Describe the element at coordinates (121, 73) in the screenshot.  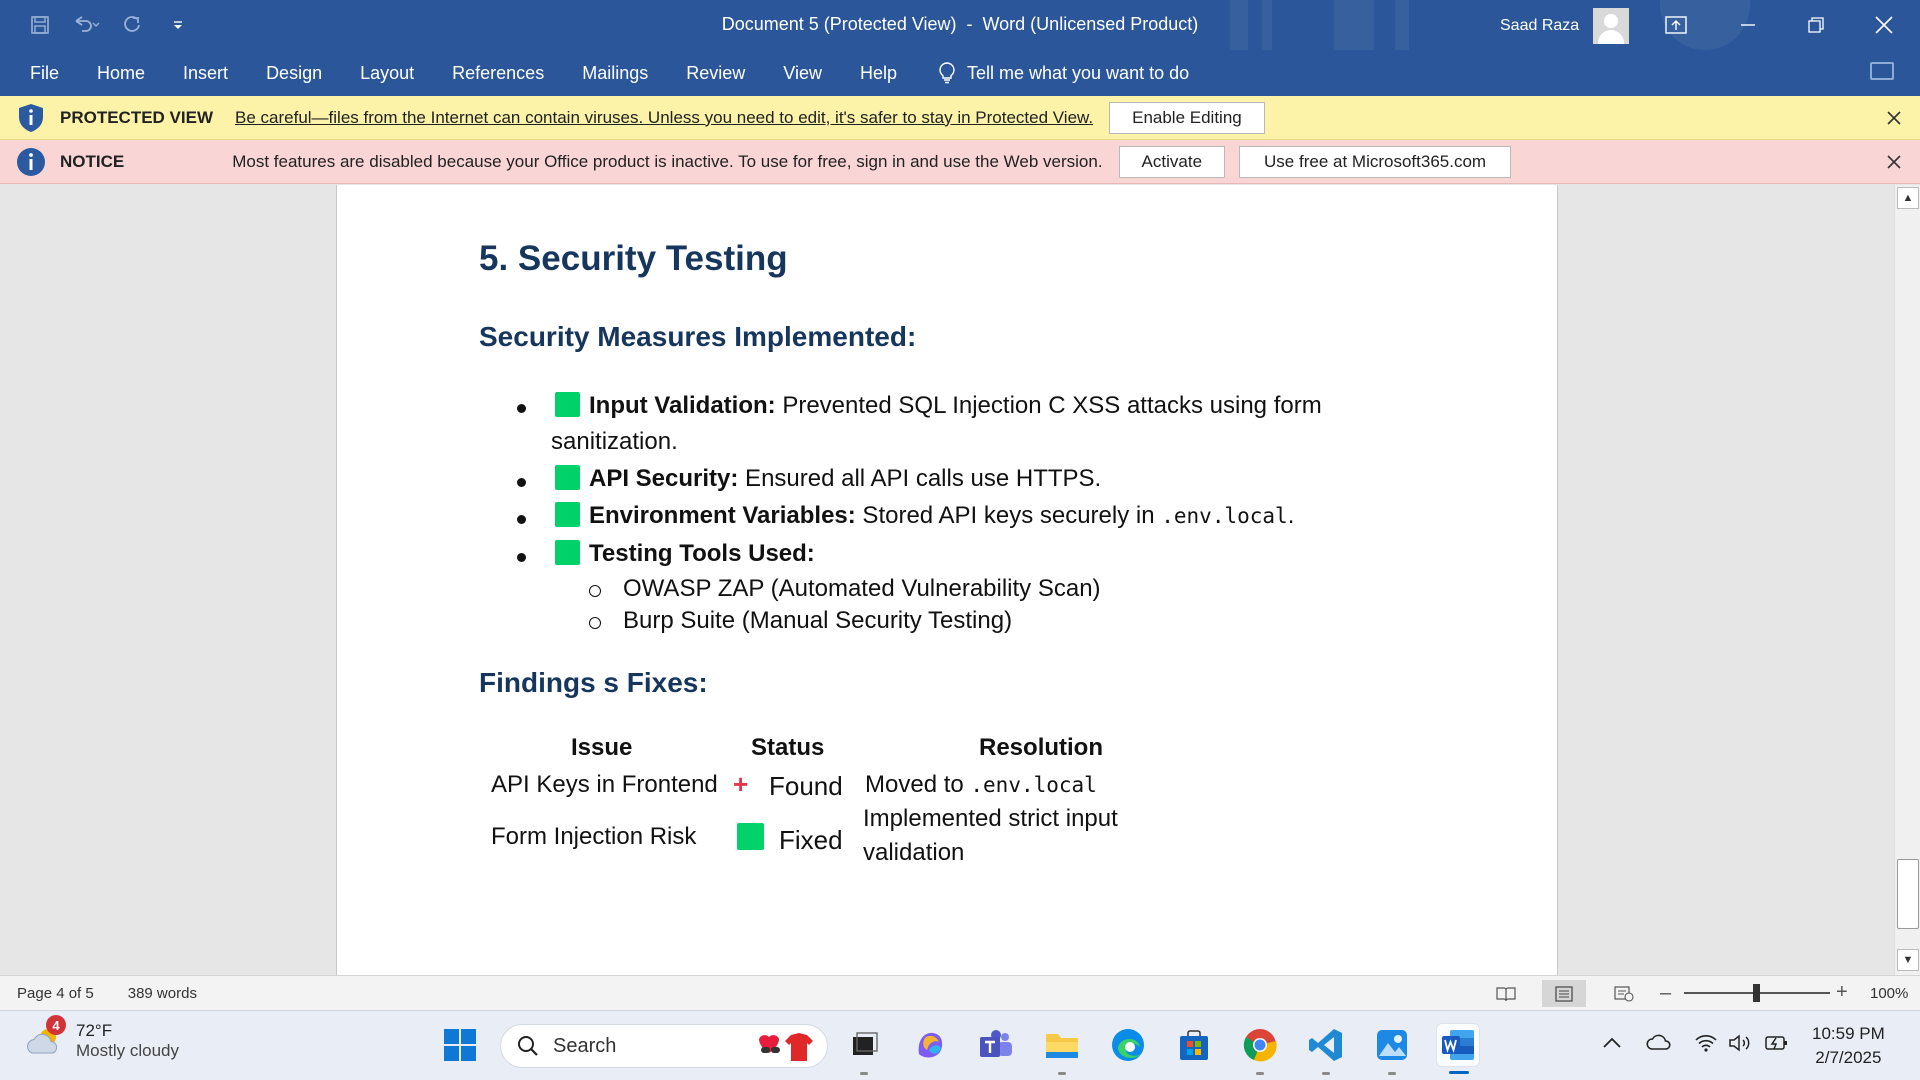
I see `tab-home: Home` at that location.